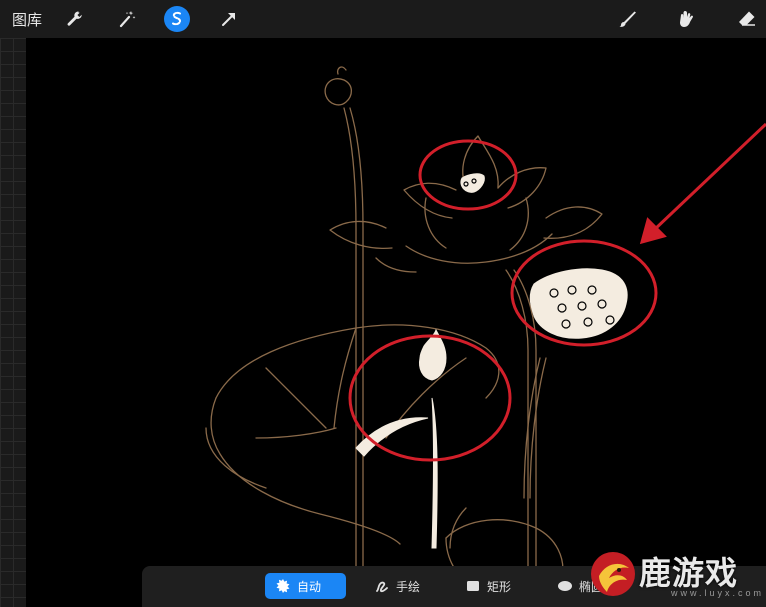 The image size is (766, 607). I want to click on watermark: 鹿游戏 www.luyx.com, so click(675, 573).